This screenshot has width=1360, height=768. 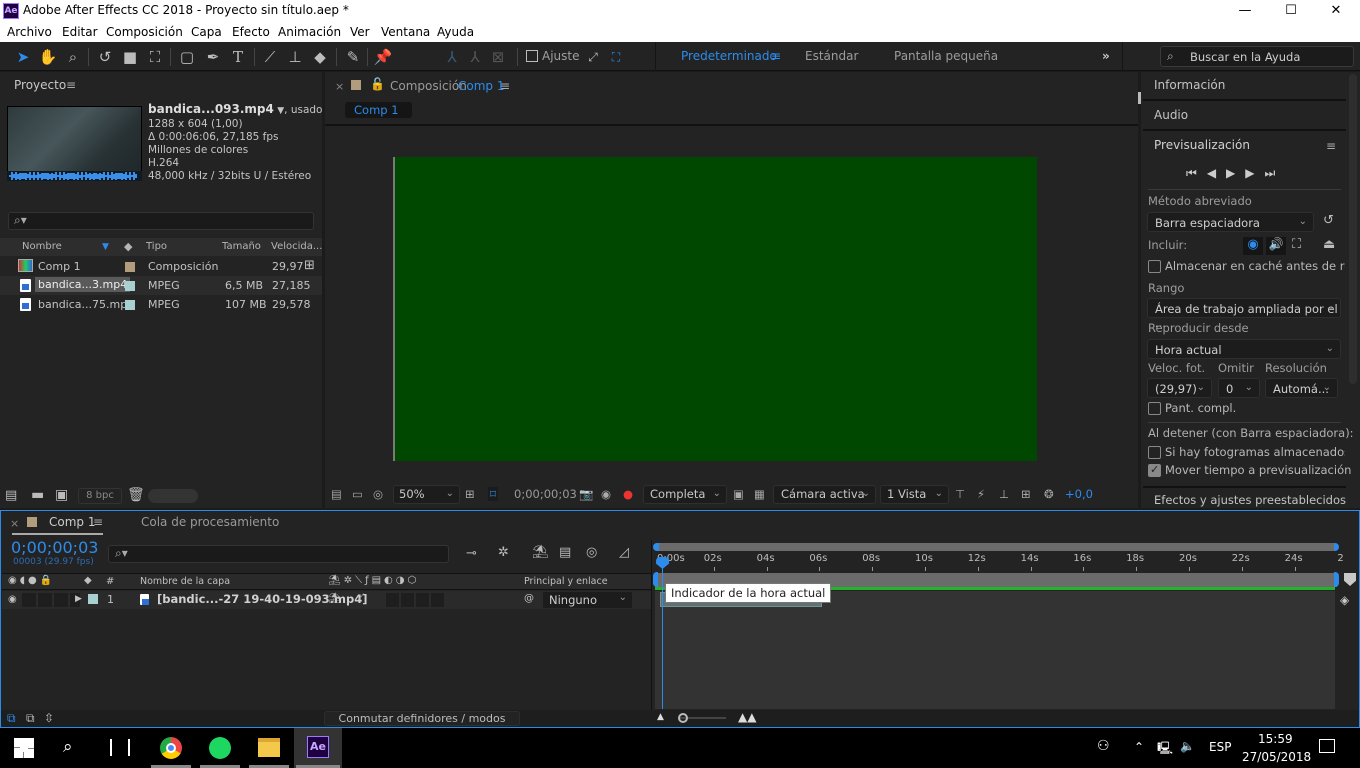 What do you see at coordinates (34, 580) in the screenshot?
I see `solo-icon: ●` at bounding box center [34, 580].